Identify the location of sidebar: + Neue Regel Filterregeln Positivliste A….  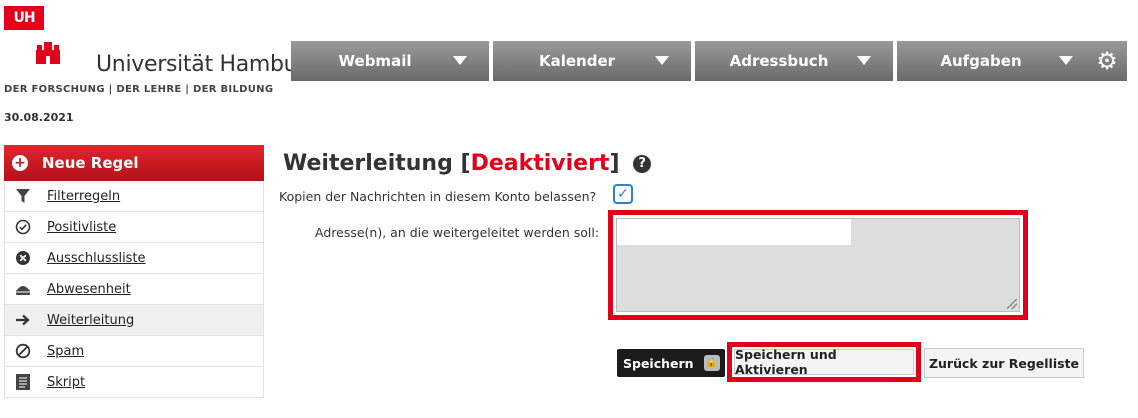
(134, 271).